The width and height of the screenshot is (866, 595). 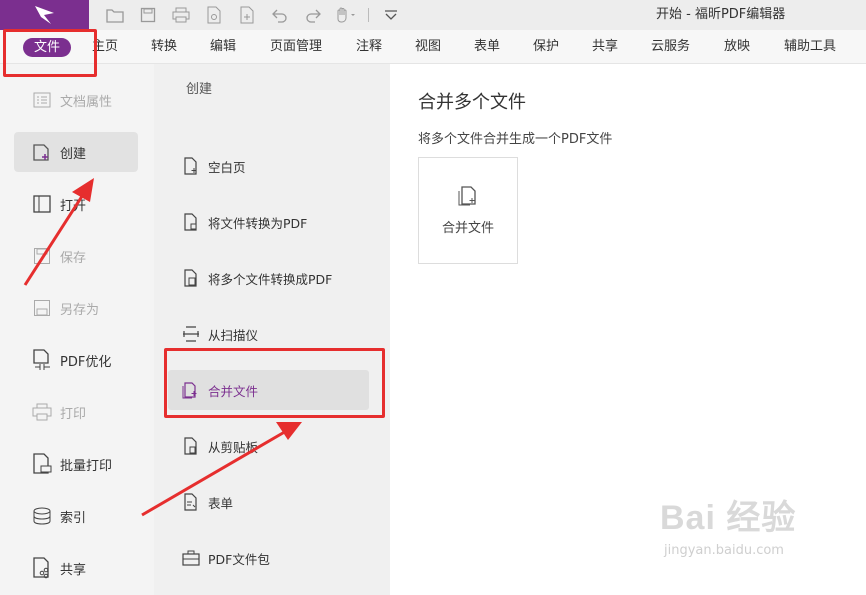 I want to click on clipboard-icon, so click(x=191, y=446).